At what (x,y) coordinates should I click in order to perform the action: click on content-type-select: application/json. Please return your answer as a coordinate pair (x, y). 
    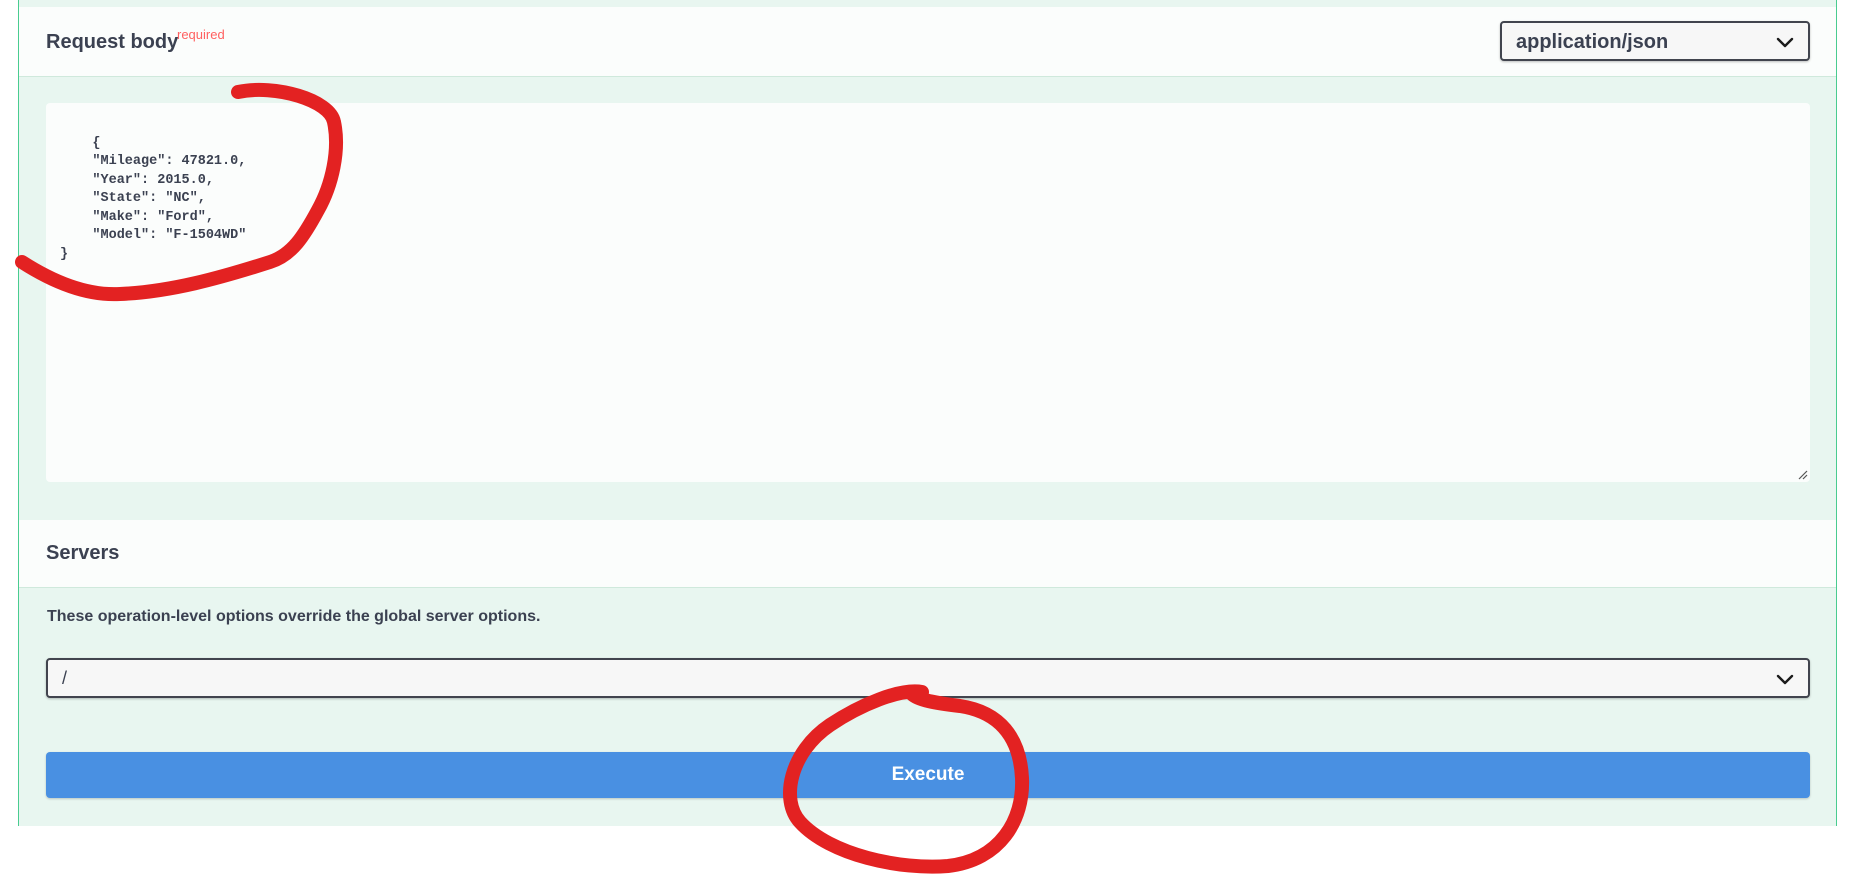
    Looking at the image, I should click on (1655, 41).